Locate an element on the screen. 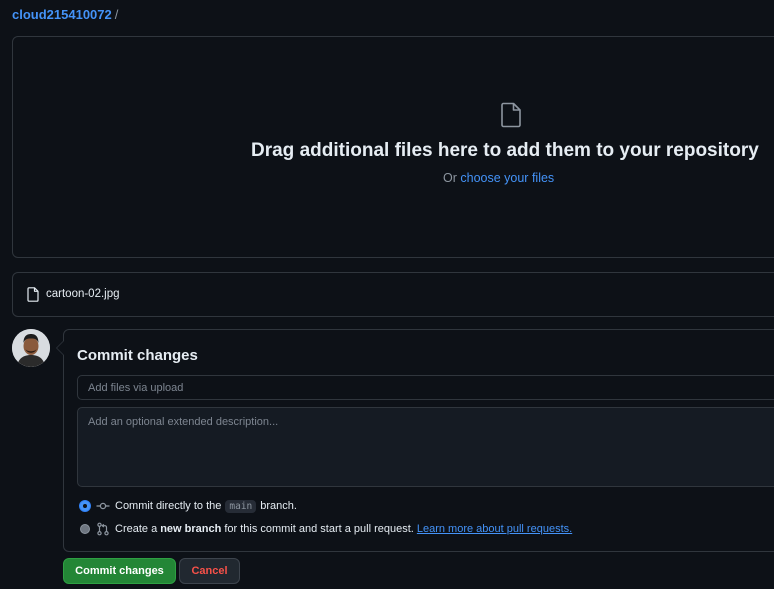  cancel-button: Cancel is located at coordinates (209, 571).